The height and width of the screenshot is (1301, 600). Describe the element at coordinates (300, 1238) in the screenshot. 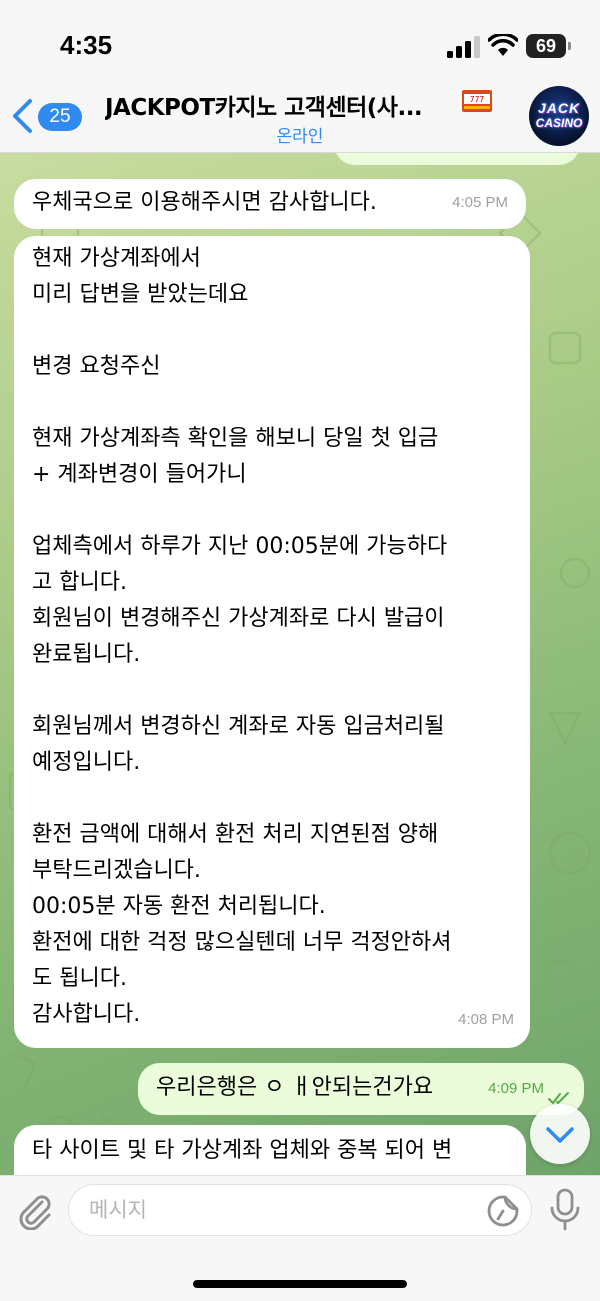

I see `message-input-bar` at that location.